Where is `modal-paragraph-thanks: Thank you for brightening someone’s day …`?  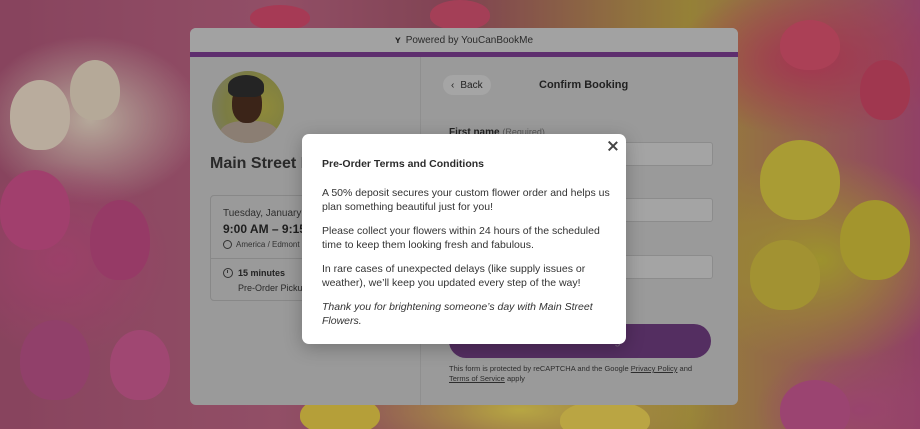
modal-paragraph-thanks: Thank you for brightening someone’s day … is located at coordinates (457, 314).